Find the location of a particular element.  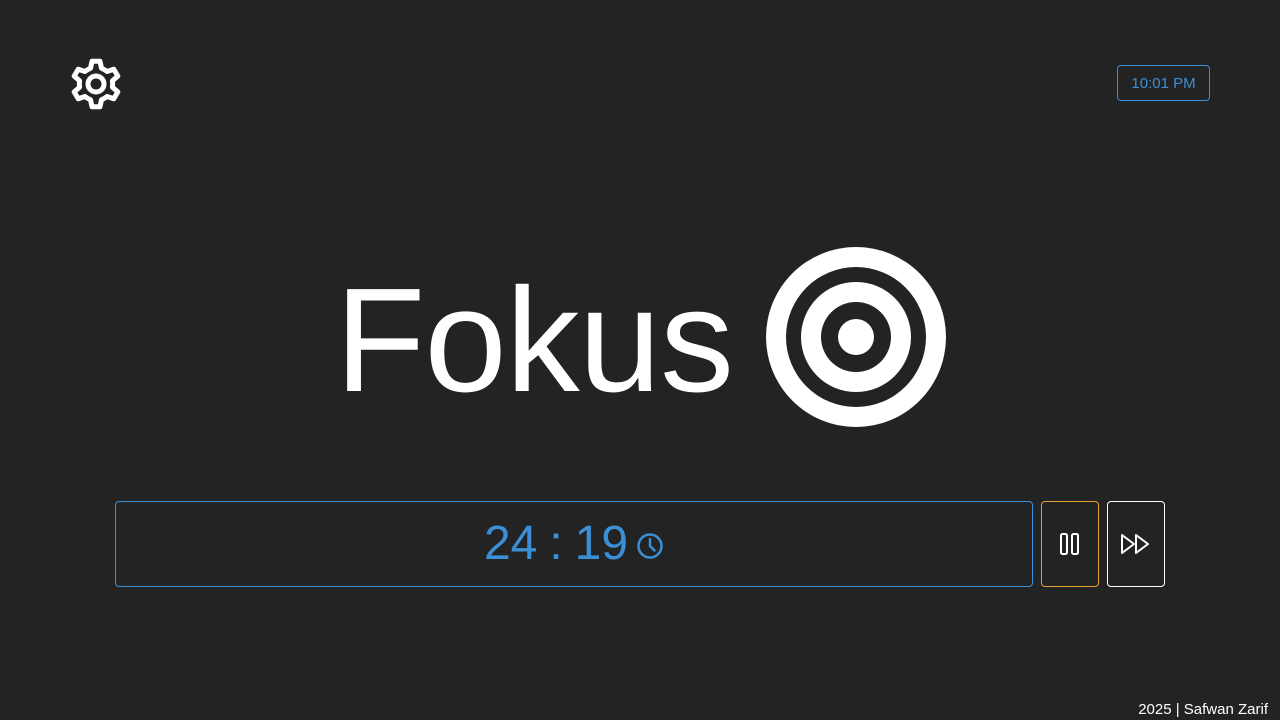

app-title: Fokus is located at coordinates (534, 340).